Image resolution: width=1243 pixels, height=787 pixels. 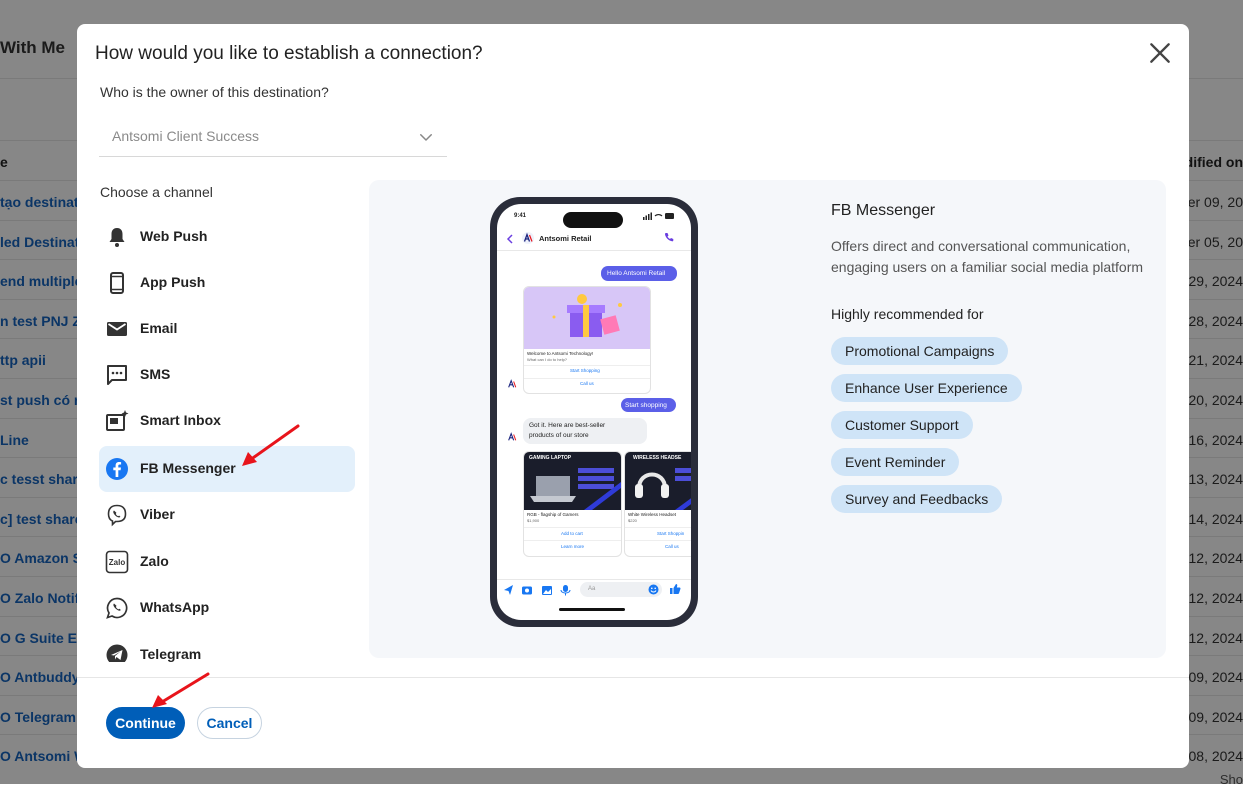 I want to click on chat-reply-line-1: Got it. Here are best-seller, so click(x=567, y=425).